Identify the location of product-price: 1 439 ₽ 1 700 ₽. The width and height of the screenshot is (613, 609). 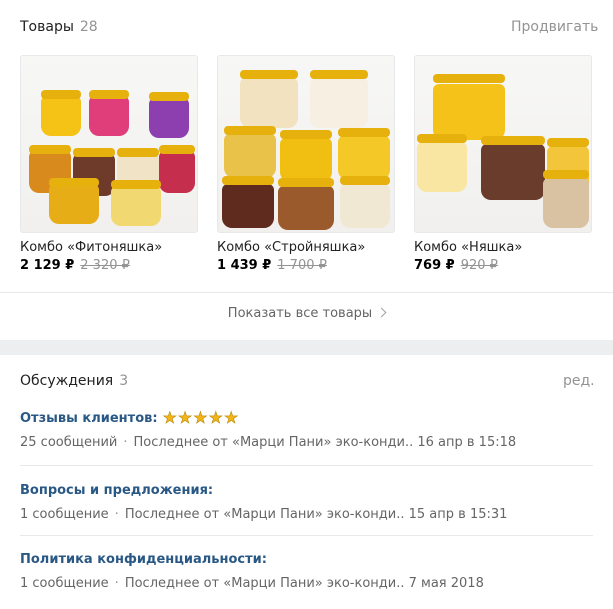
(306, 265).